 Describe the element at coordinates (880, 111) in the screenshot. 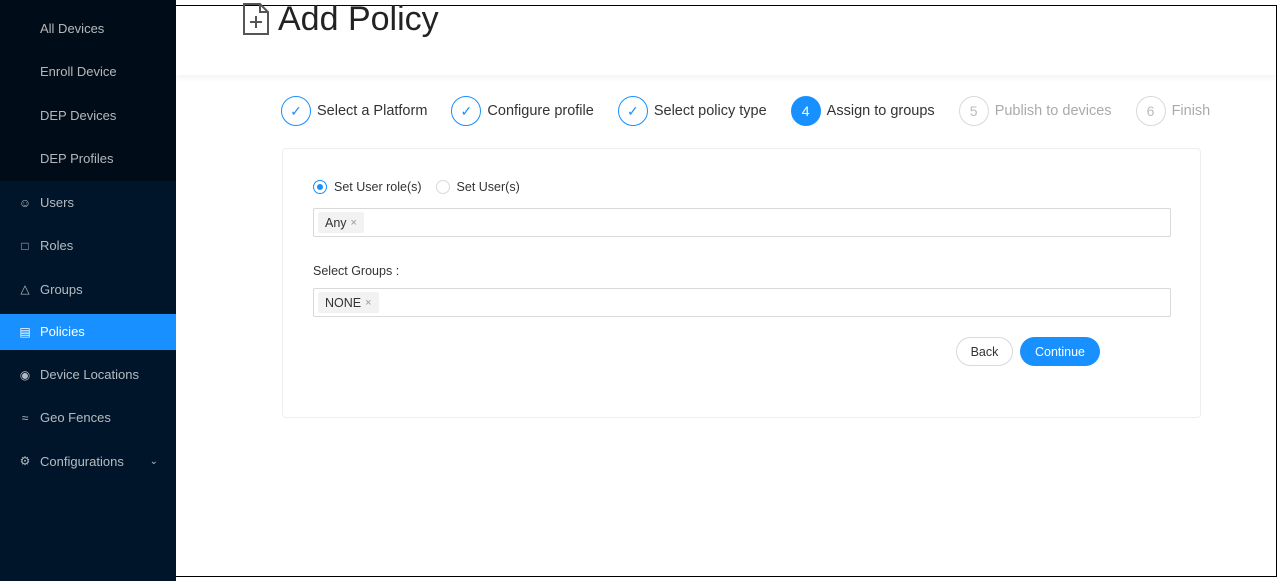

I see `step-label: Assign to groups` at that location.